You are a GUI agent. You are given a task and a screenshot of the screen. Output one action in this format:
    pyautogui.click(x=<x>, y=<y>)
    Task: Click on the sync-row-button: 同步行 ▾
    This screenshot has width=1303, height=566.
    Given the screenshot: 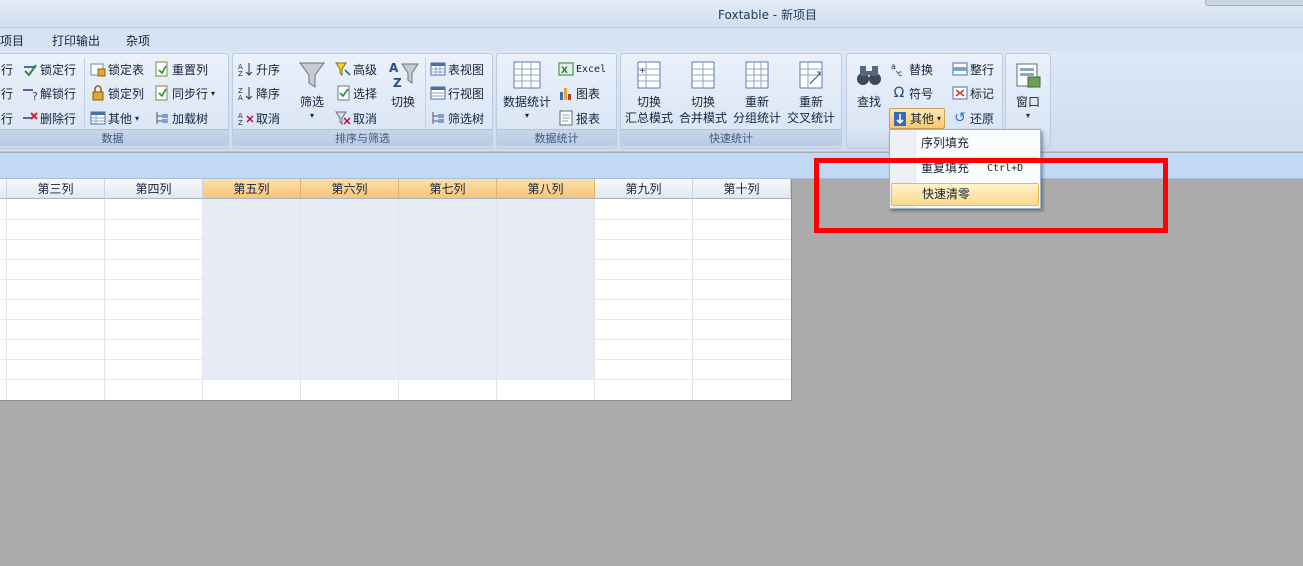 What is the action you would take?
    pyautogui.click(x=184, y=93)
    